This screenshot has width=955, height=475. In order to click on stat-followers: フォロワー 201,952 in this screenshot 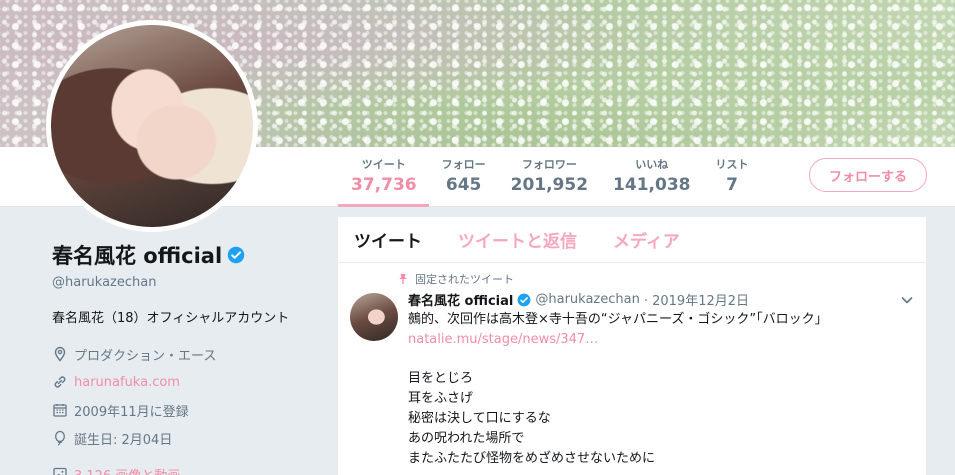, I will do `click(549, 177)`.